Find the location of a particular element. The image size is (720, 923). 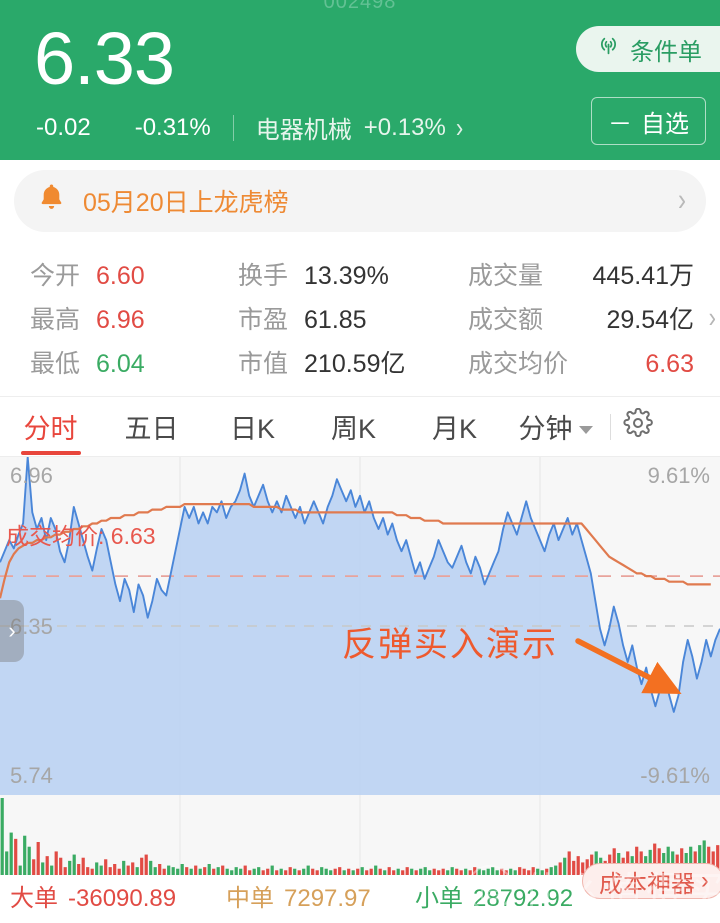

stat-label: 最高 is located at coordinates (55, 320).